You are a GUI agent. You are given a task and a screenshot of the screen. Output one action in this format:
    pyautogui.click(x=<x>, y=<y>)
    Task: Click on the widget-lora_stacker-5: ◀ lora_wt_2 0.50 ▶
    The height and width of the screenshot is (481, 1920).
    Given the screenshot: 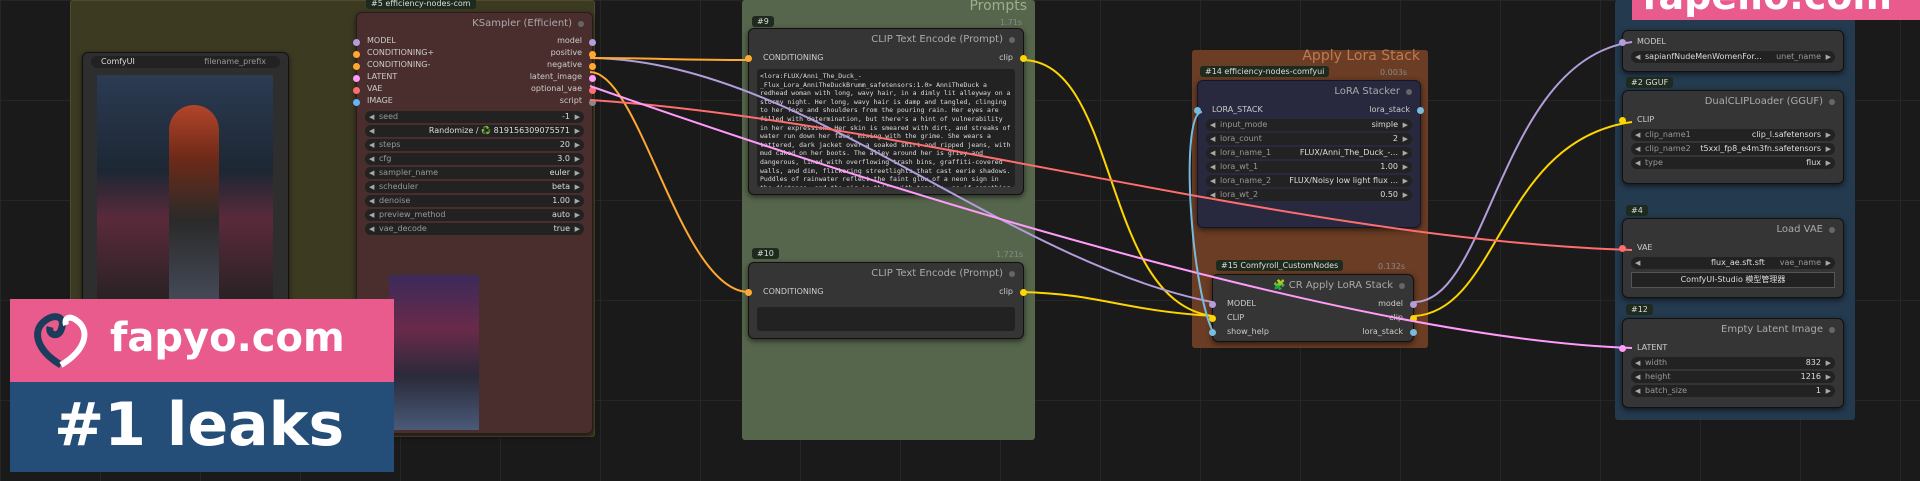 What is the action you would take?
    pyautogui.click(x=1309, y=195)
    